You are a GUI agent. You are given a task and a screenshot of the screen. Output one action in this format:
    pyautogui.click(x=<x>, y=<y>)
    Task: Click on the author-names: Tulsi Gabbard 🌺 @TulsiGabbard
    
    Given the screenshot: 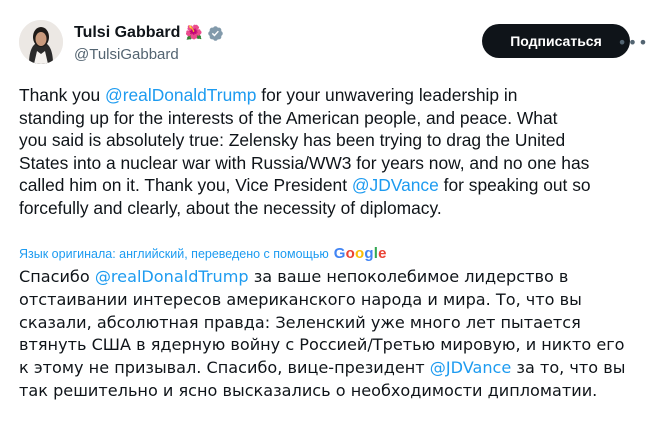 What is the action you would take?
    pyautogui.click(x=149, y=43)
    